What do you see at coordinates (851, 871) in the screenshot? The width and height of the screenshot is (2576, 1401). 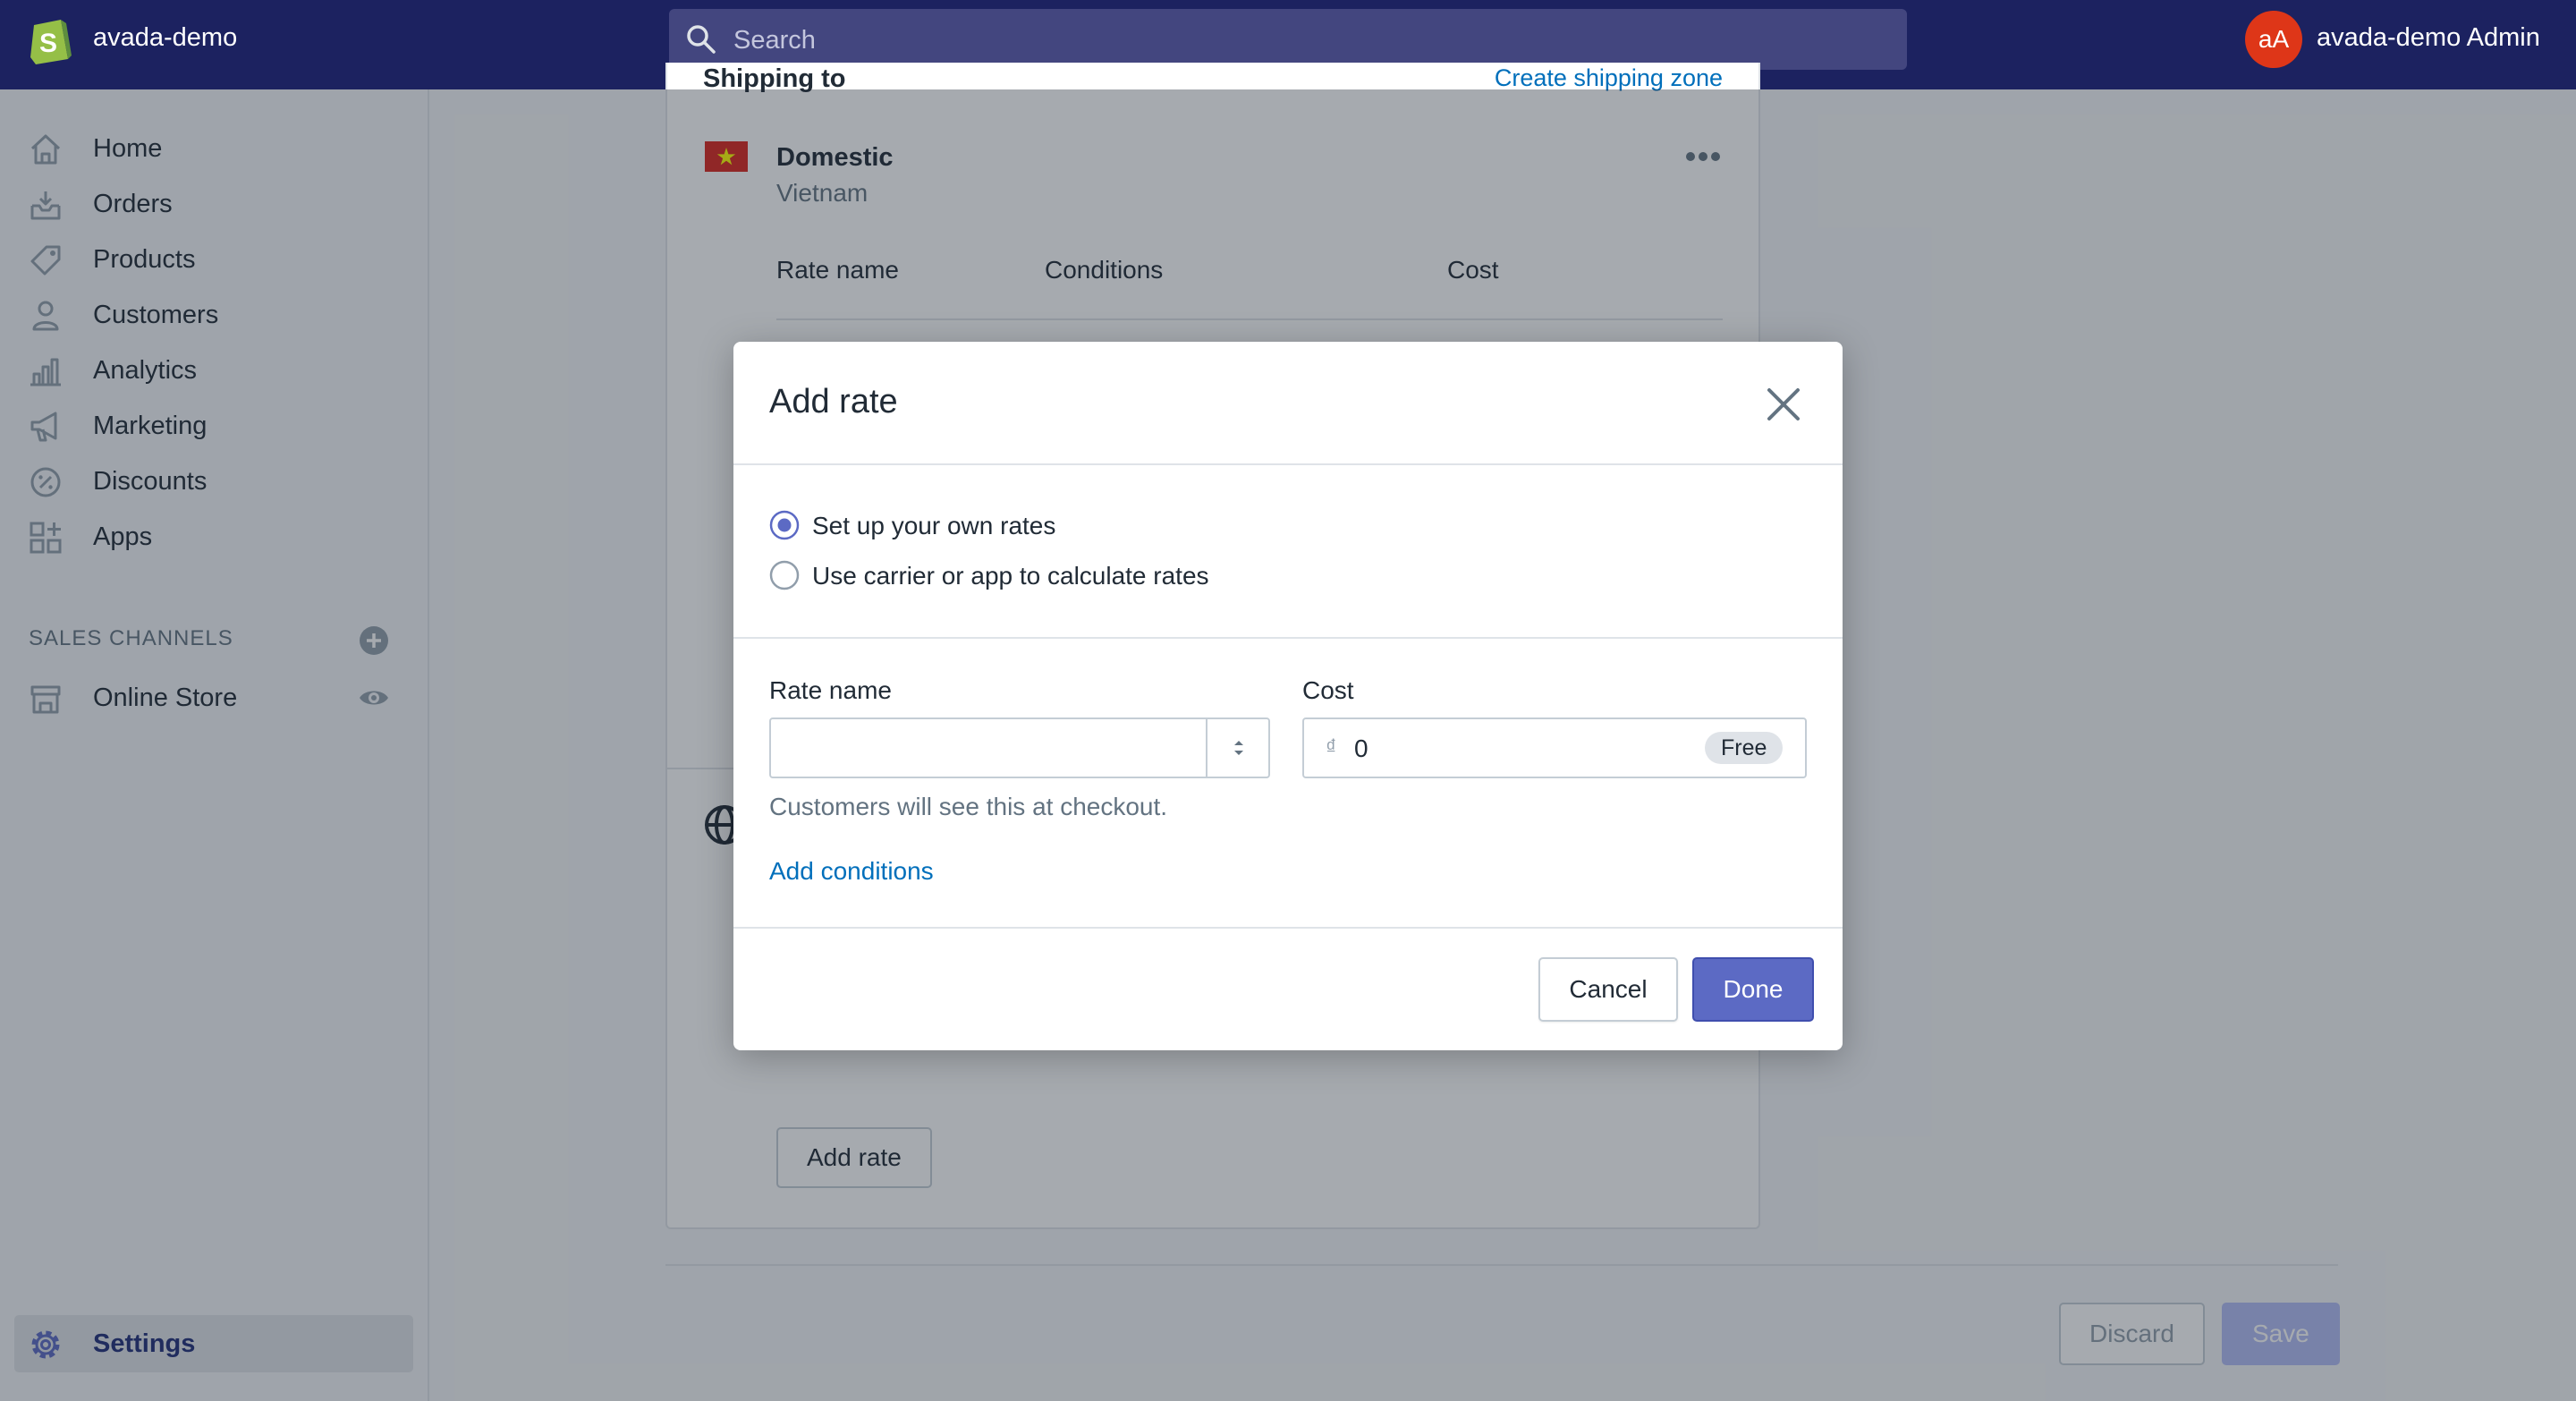 I see `add-conditions-link: Add conditions` at bounding box center [851, 871].